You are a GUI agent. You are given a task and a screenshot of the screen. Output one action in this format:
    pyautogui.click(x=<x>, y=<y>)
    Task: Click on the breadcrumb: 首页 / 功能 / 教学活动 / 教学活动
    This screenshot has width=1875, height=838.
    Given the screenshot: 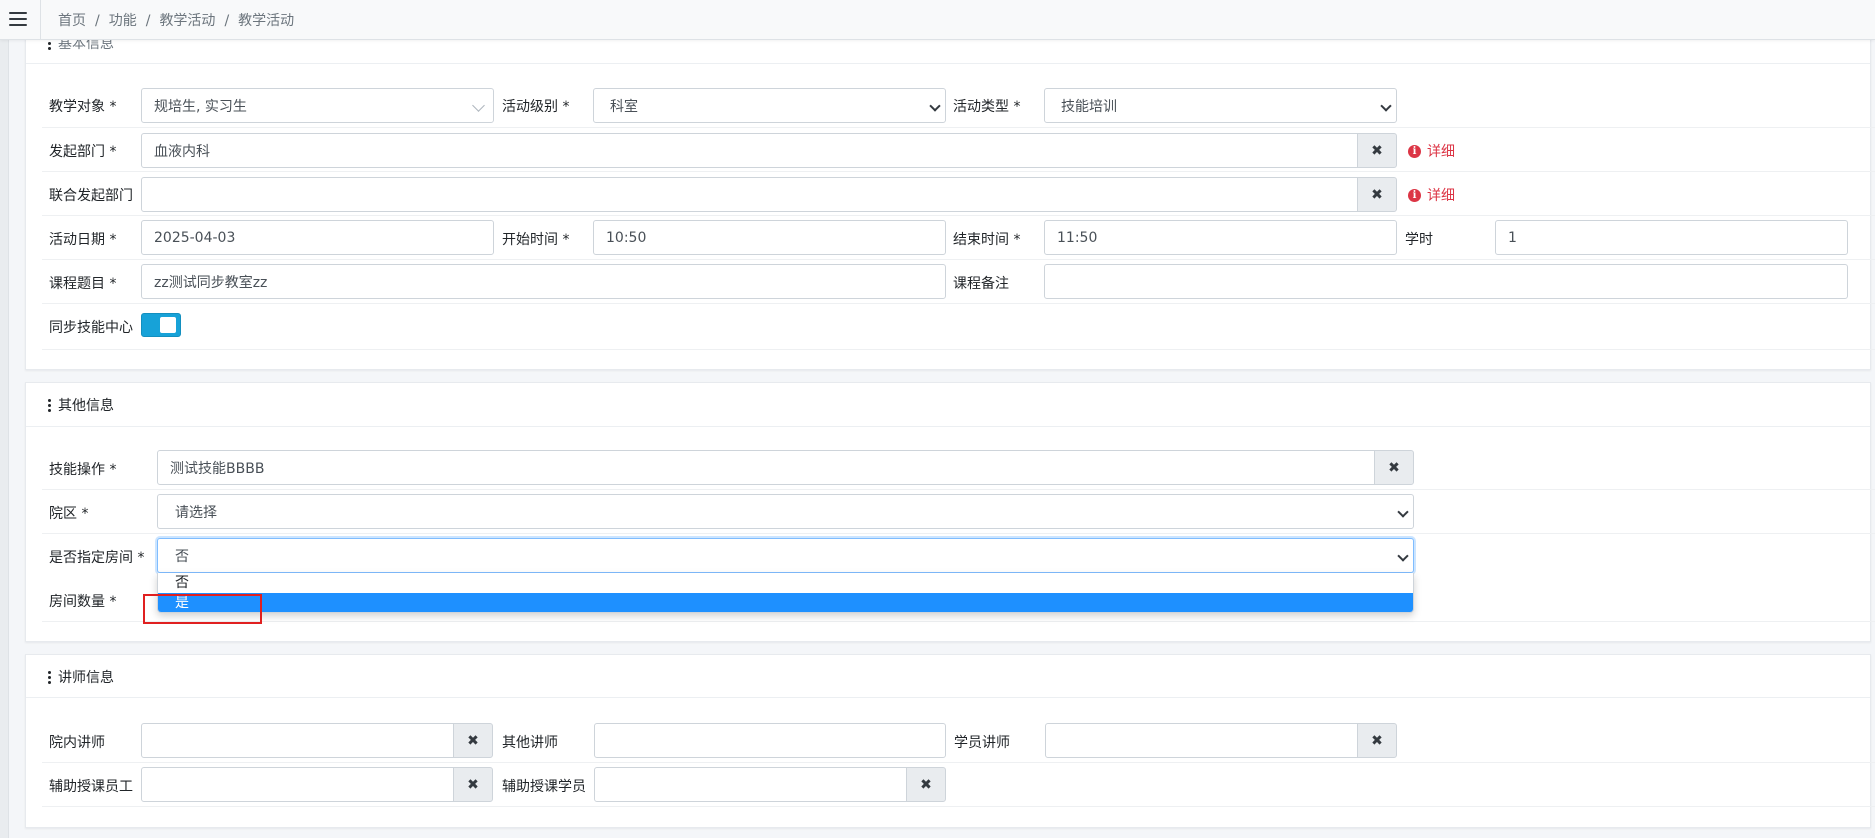 What is the action you would take?
    pyautogui.click(x=176, y=21)
    